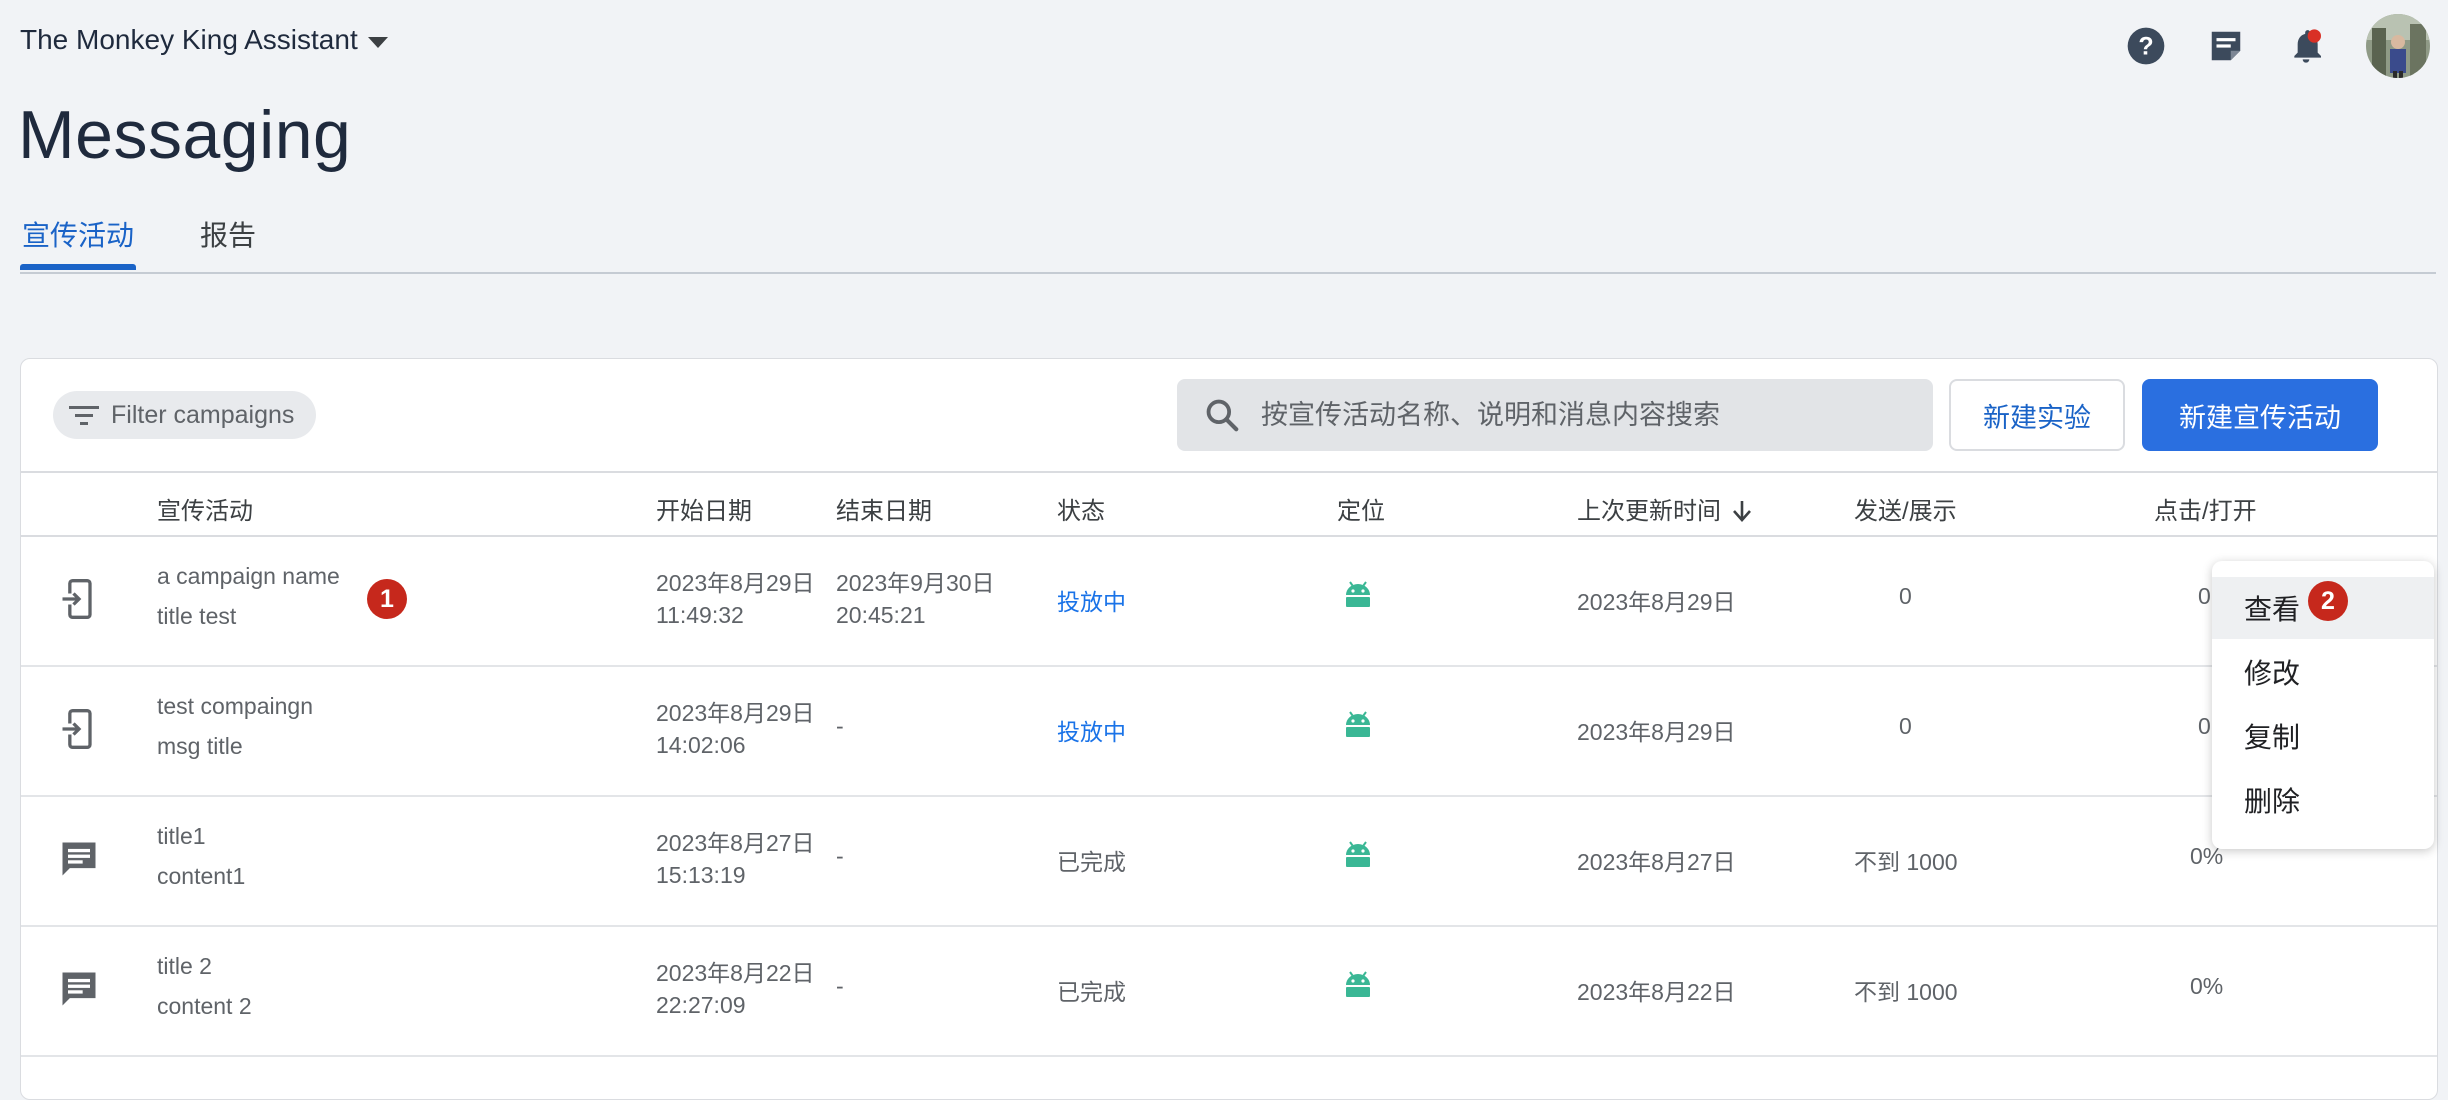 The image size is (2448, 1100). I want to click on annotation-marker-1: 1, so click(387, 599).